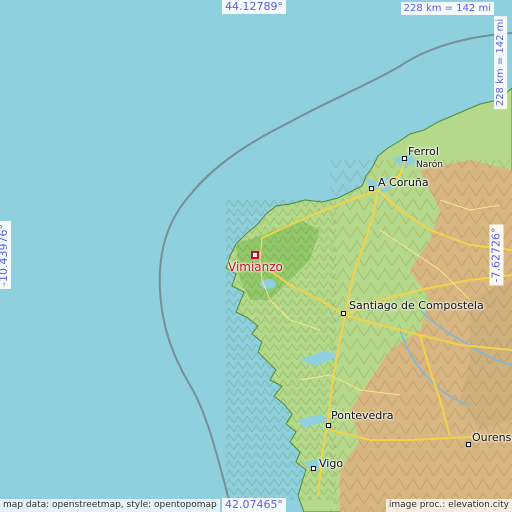 The height and width of the screenshot is (512, 512). What do you see at coordinates (328, 425) in the screenshot?
I see `place-dot-pontevedra` at bounding box center [328, 425].